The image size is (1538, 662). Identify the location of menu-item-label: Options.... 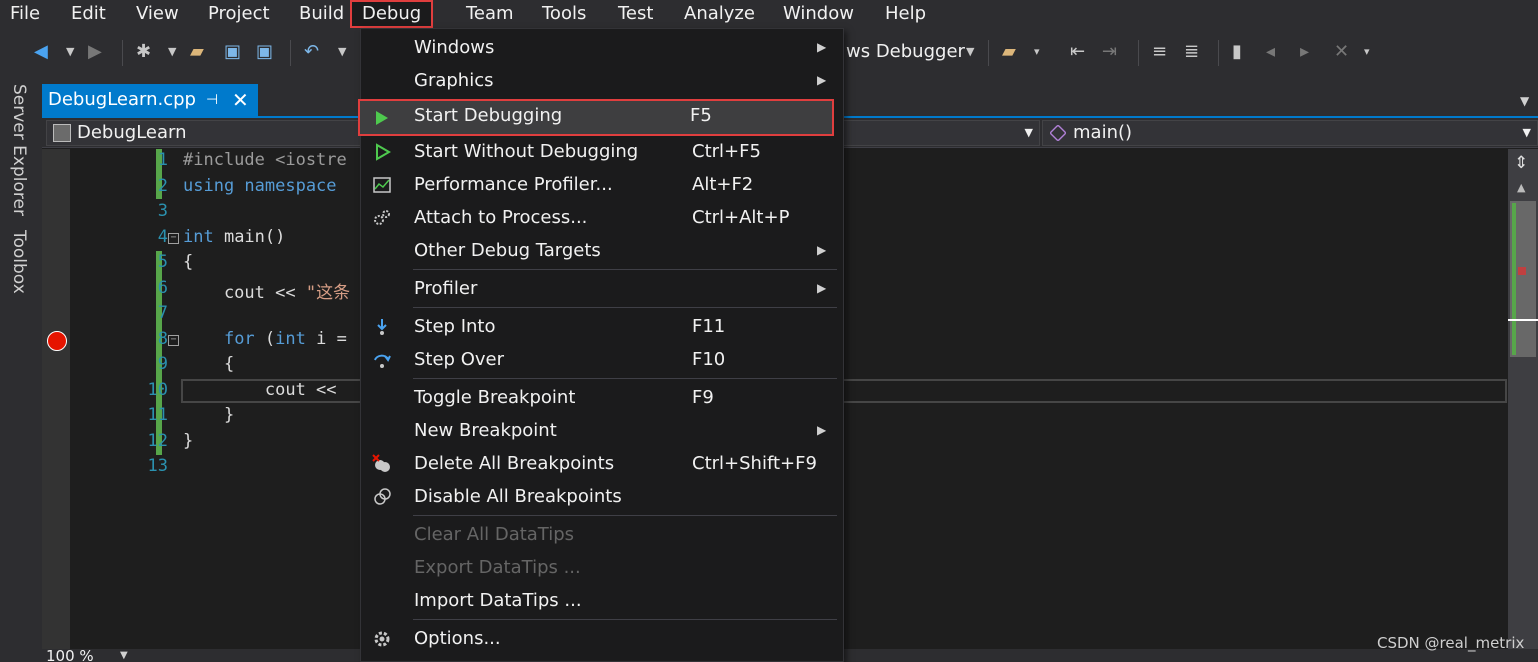
(457, 638).